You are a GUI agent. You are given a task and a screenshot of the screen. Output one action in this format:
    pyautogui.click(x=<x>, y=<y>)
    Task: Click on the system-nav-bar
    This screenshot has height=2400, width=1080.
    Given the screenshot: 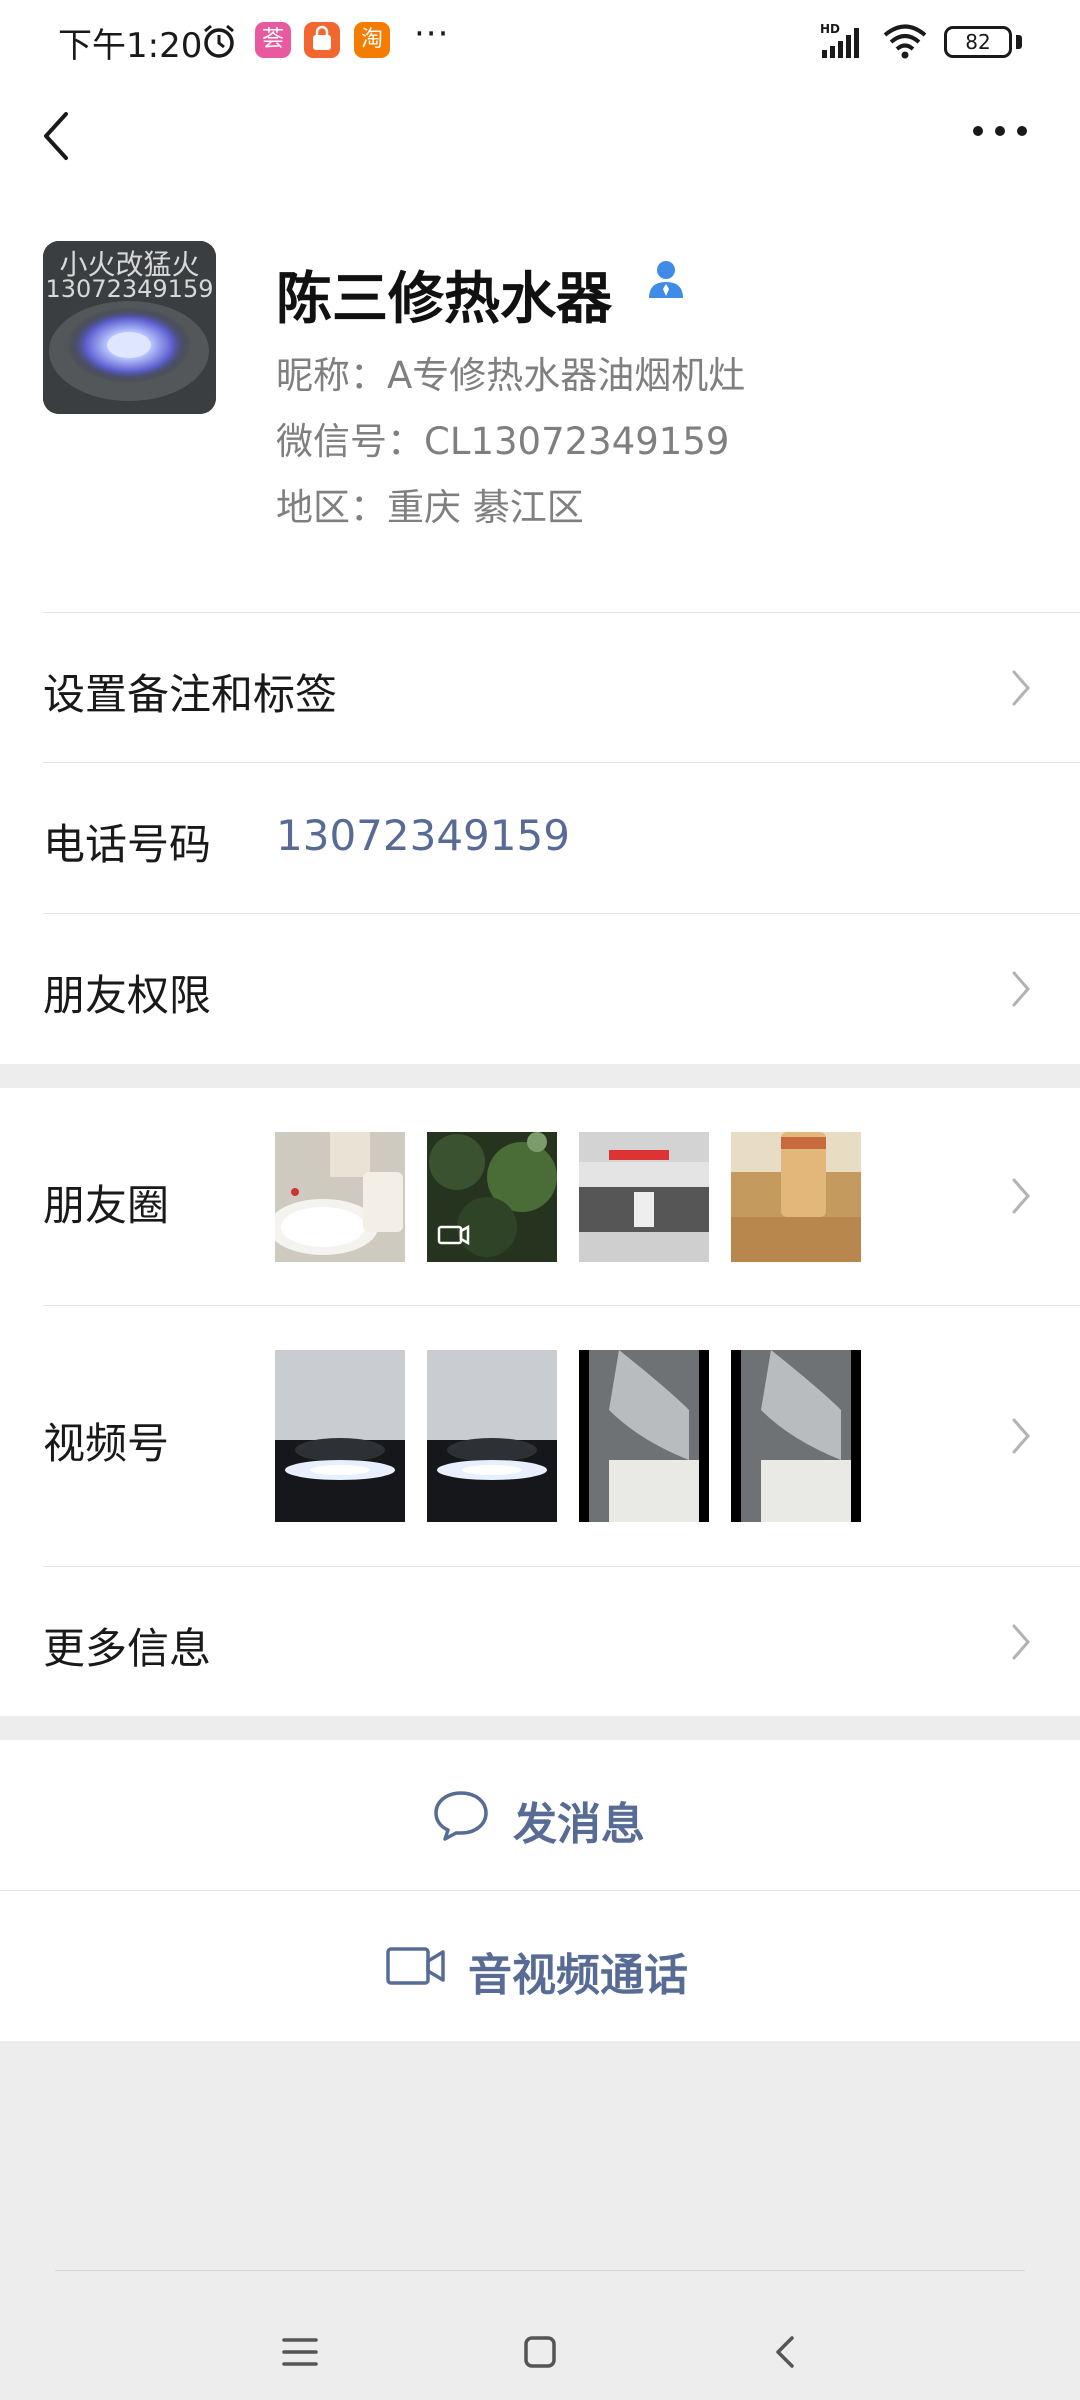 What is the action you would take?
    pyautogui.click(x=540, y=2335)
    